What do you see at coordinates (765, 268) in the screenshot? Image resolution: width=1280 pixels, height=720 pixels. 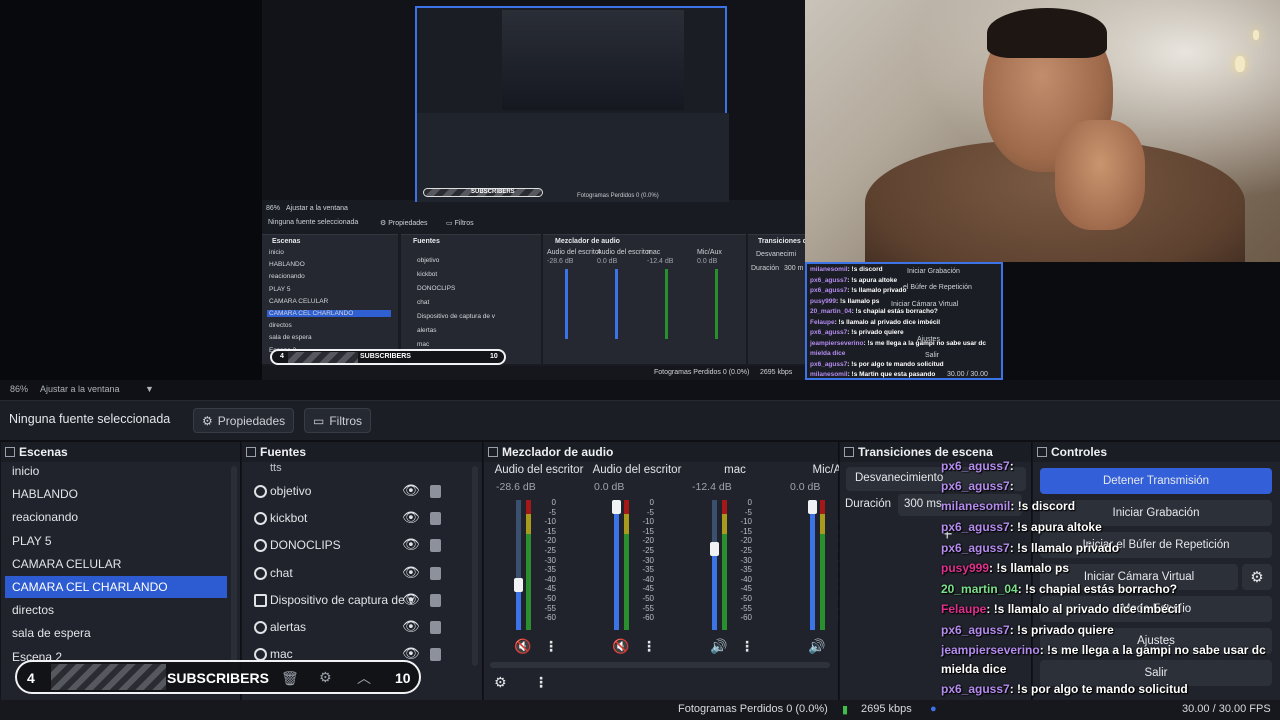 I see `nested-duration-label: Duración` at bounding box center [765, 268].